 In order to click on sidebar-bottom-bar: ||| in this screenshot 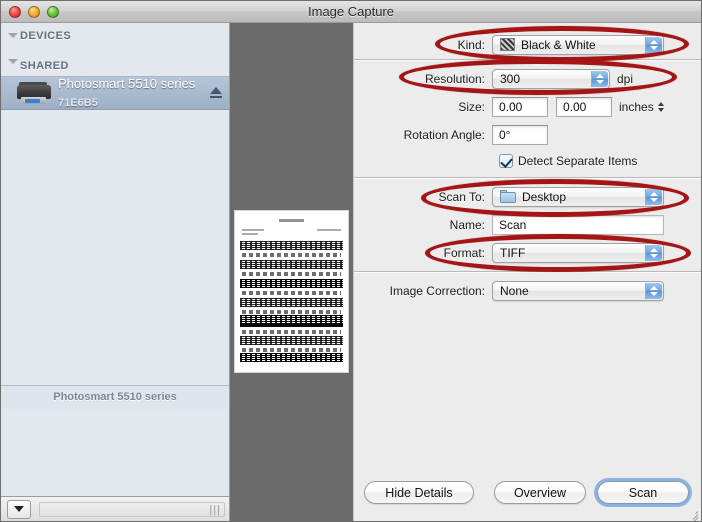, I will do `click(115, 508)`.